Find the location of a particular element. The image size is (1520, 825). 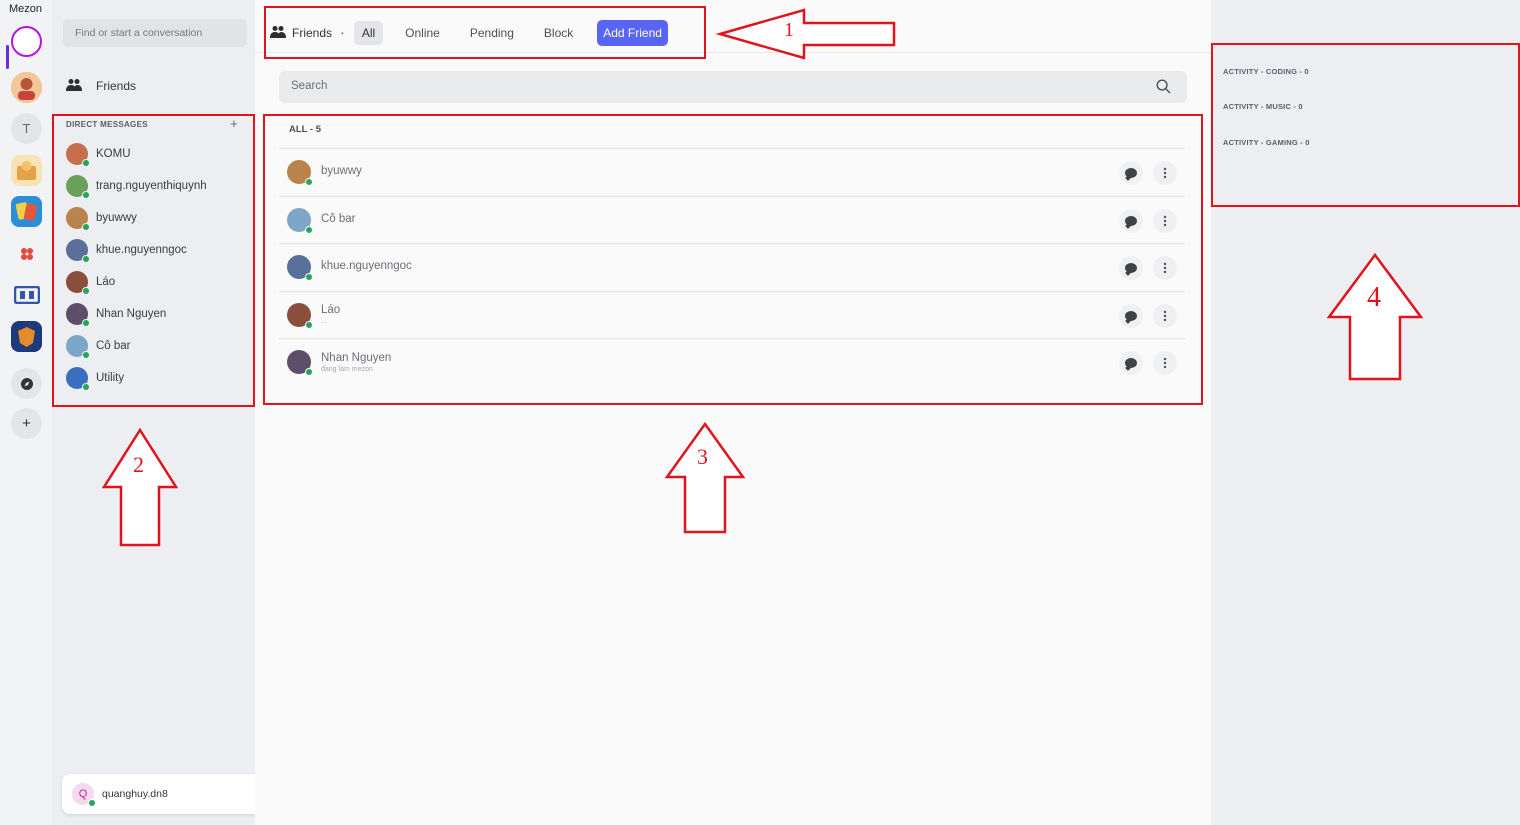

server-cards-icon is located at coordinates (26, 211).